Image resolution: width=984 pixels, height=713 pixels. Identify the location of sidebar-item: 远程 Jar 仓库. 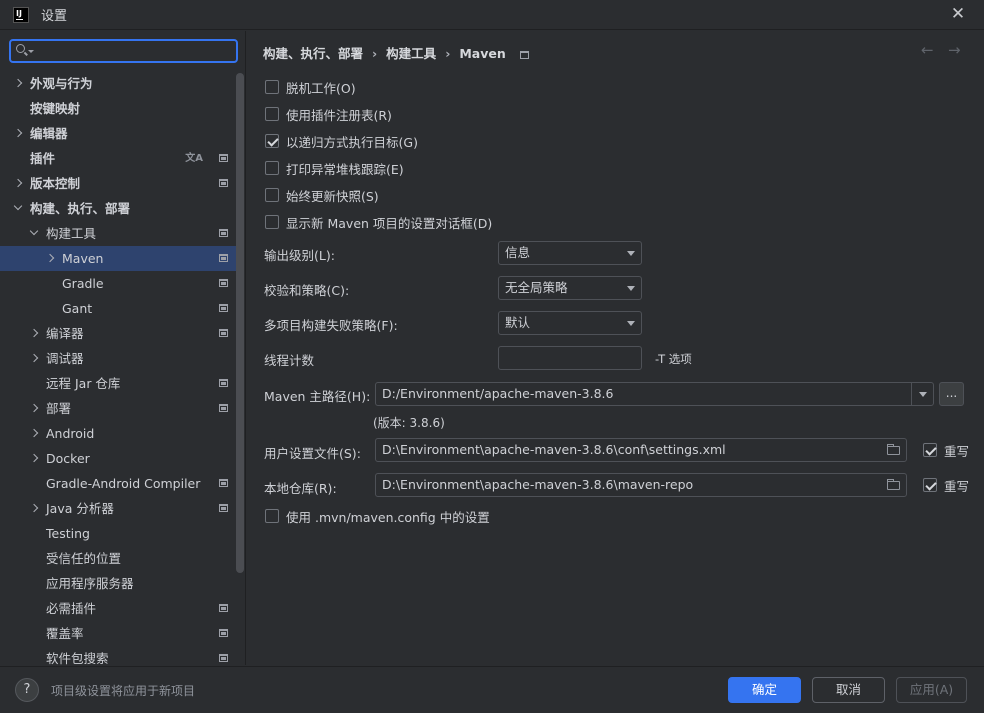
(118, 383).